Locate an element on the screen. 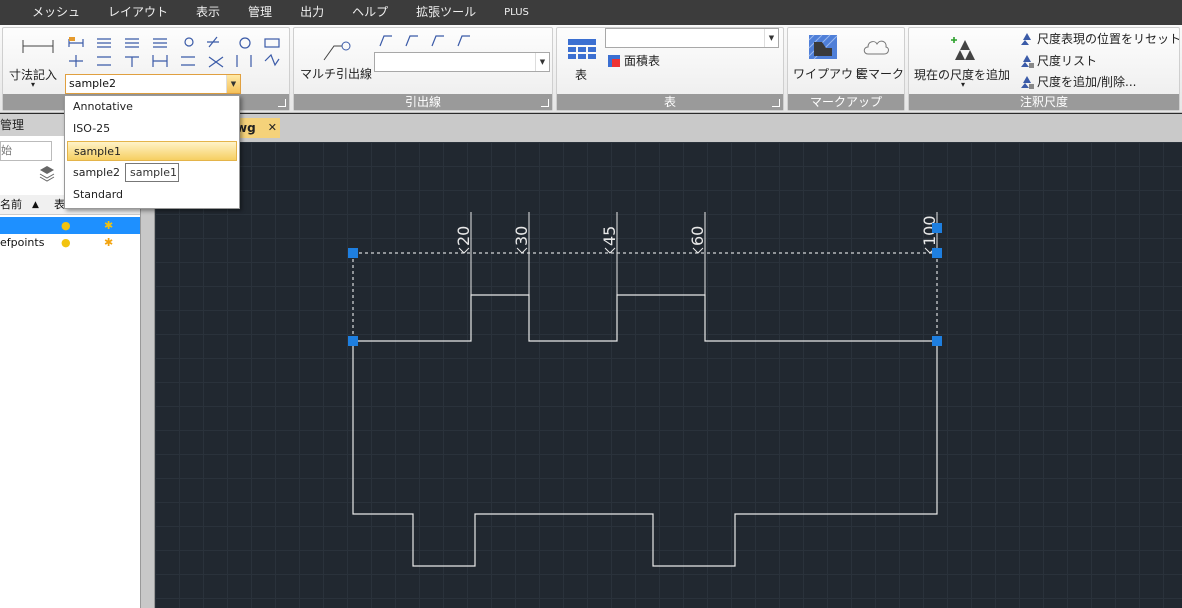 The width and height of the screenshot is (1182, 608). layer-stack-icon is located at coordinates (47, 173).